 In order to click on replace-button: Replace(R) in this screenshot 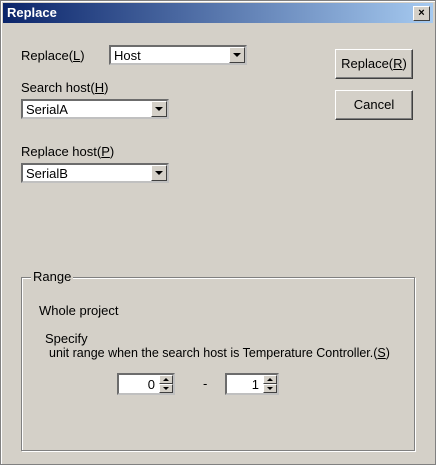, I will do `click(374, 64)`.